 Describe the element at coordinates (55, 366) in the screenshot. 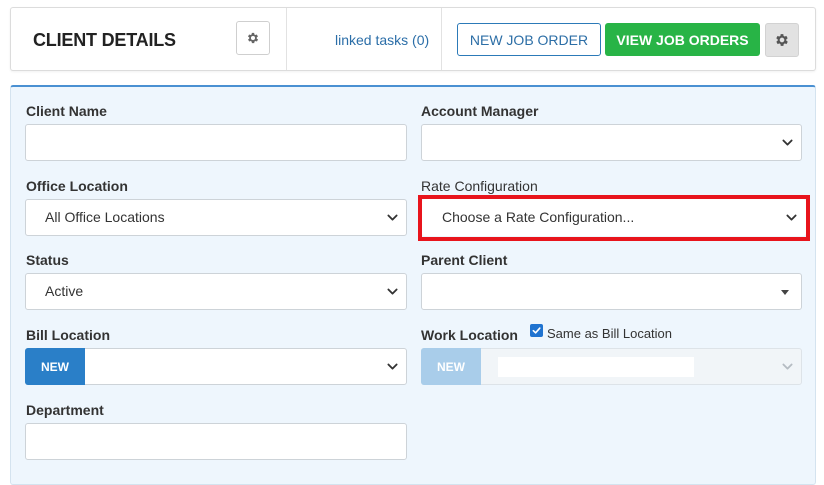

I see `bill-location-new-button: NEW` at that location.